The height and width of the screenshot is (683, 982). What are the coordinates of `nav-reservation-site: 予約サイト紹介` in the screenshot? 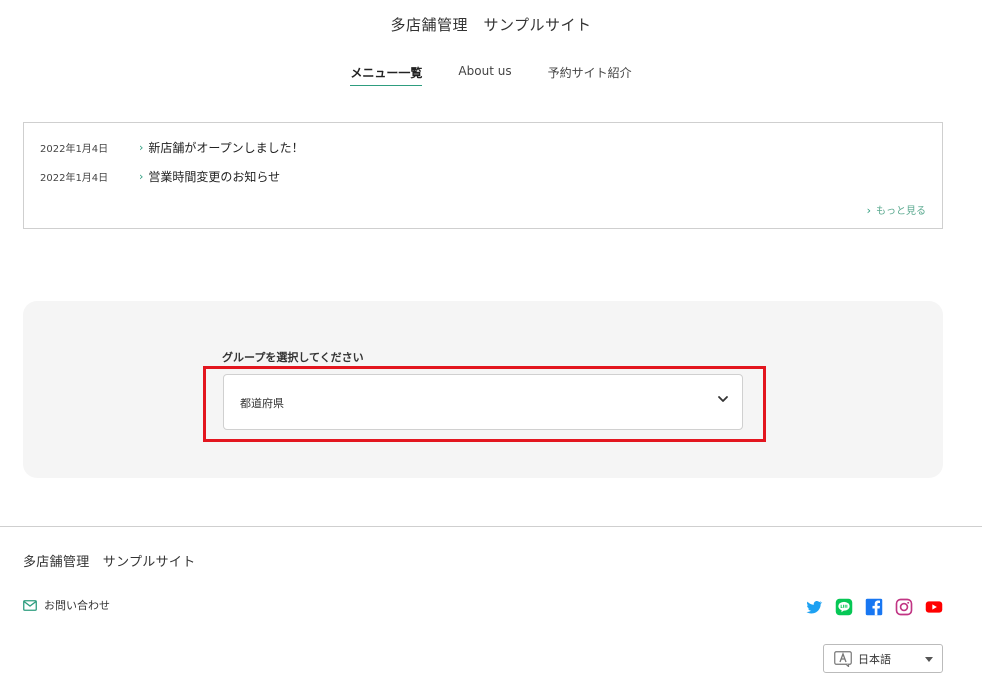 It's located at (590, 75).